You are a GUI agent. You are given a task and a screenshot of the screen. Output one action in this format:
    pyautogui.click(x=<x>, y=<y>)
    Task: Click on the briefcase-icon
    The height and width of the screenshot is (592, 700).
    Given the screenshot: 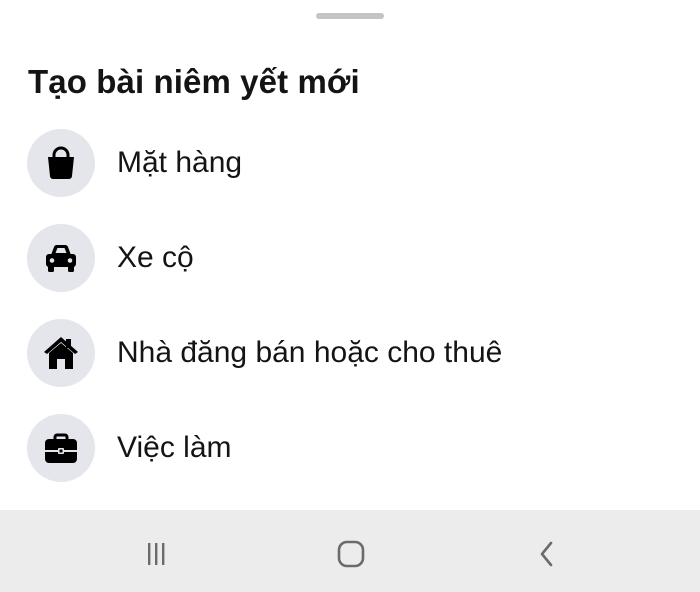 What is the action you would take?
    pyautogui.click(x=61, y=448)
    